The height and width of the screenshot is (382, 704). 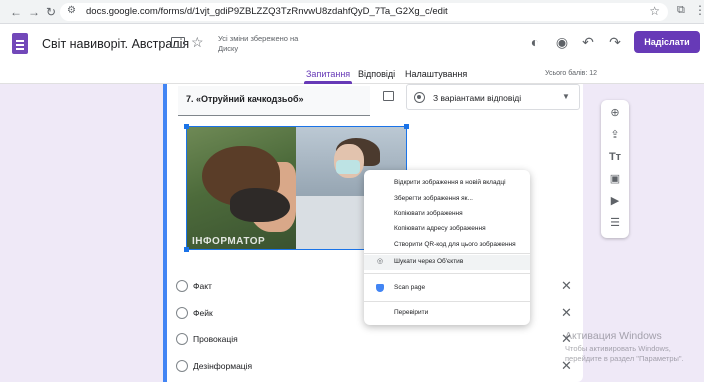 What do you see at coordinates (615, 223) in the screenshot?
I see `add-section-icon: ☰` at bounding box center [615, 223].